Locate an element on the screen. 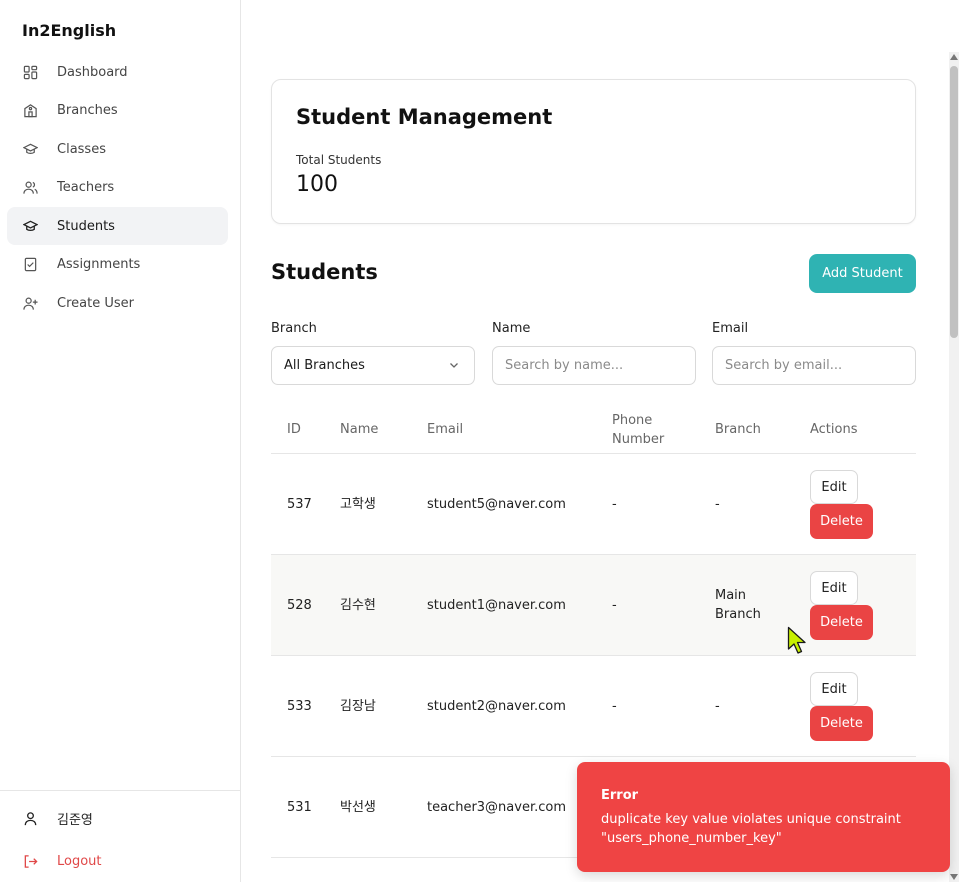  page-title: Student Management is located at coordinates (424, 117).